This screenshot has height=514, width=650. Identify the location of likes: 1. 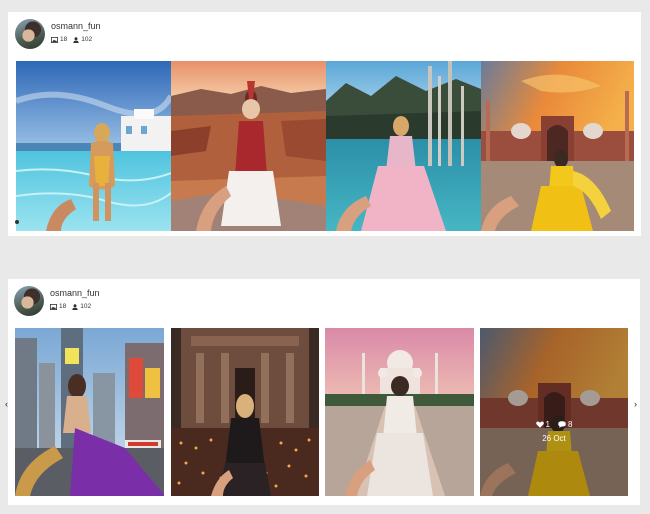
(542, 424).